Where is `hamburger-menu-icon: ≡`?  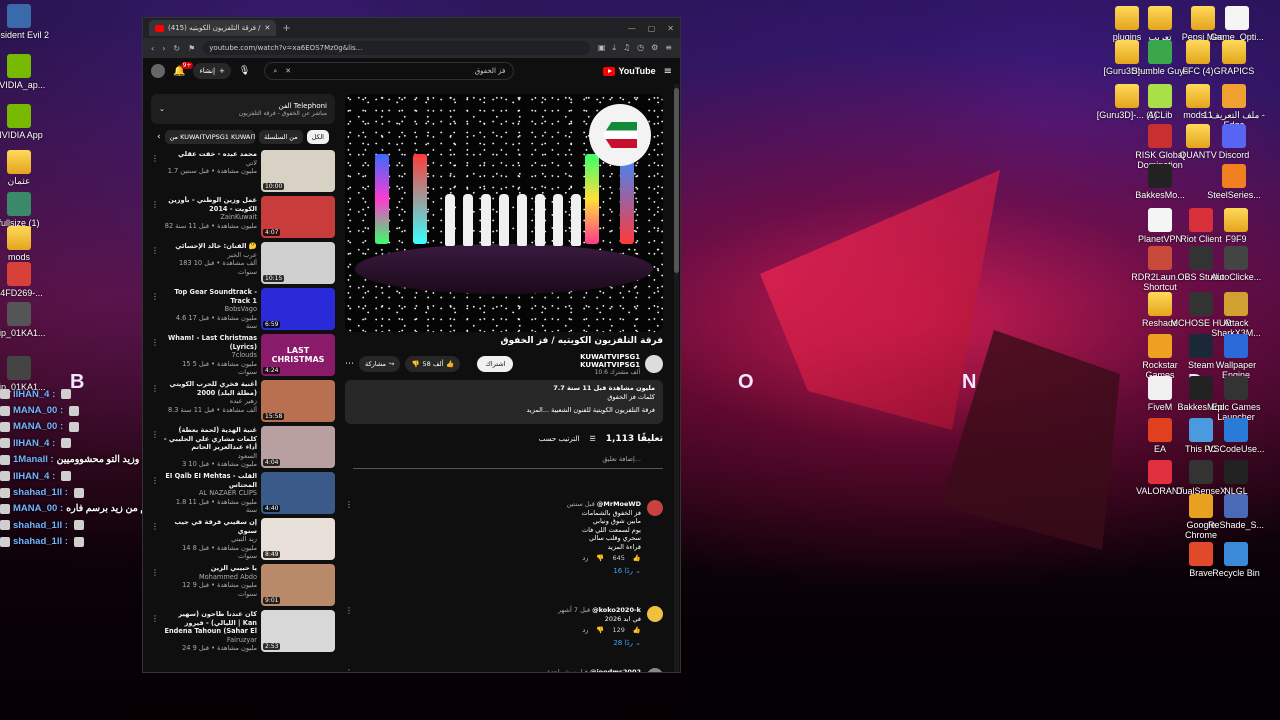 hamburger-menu-icon: ≡ is located at coordinates (668, 71).